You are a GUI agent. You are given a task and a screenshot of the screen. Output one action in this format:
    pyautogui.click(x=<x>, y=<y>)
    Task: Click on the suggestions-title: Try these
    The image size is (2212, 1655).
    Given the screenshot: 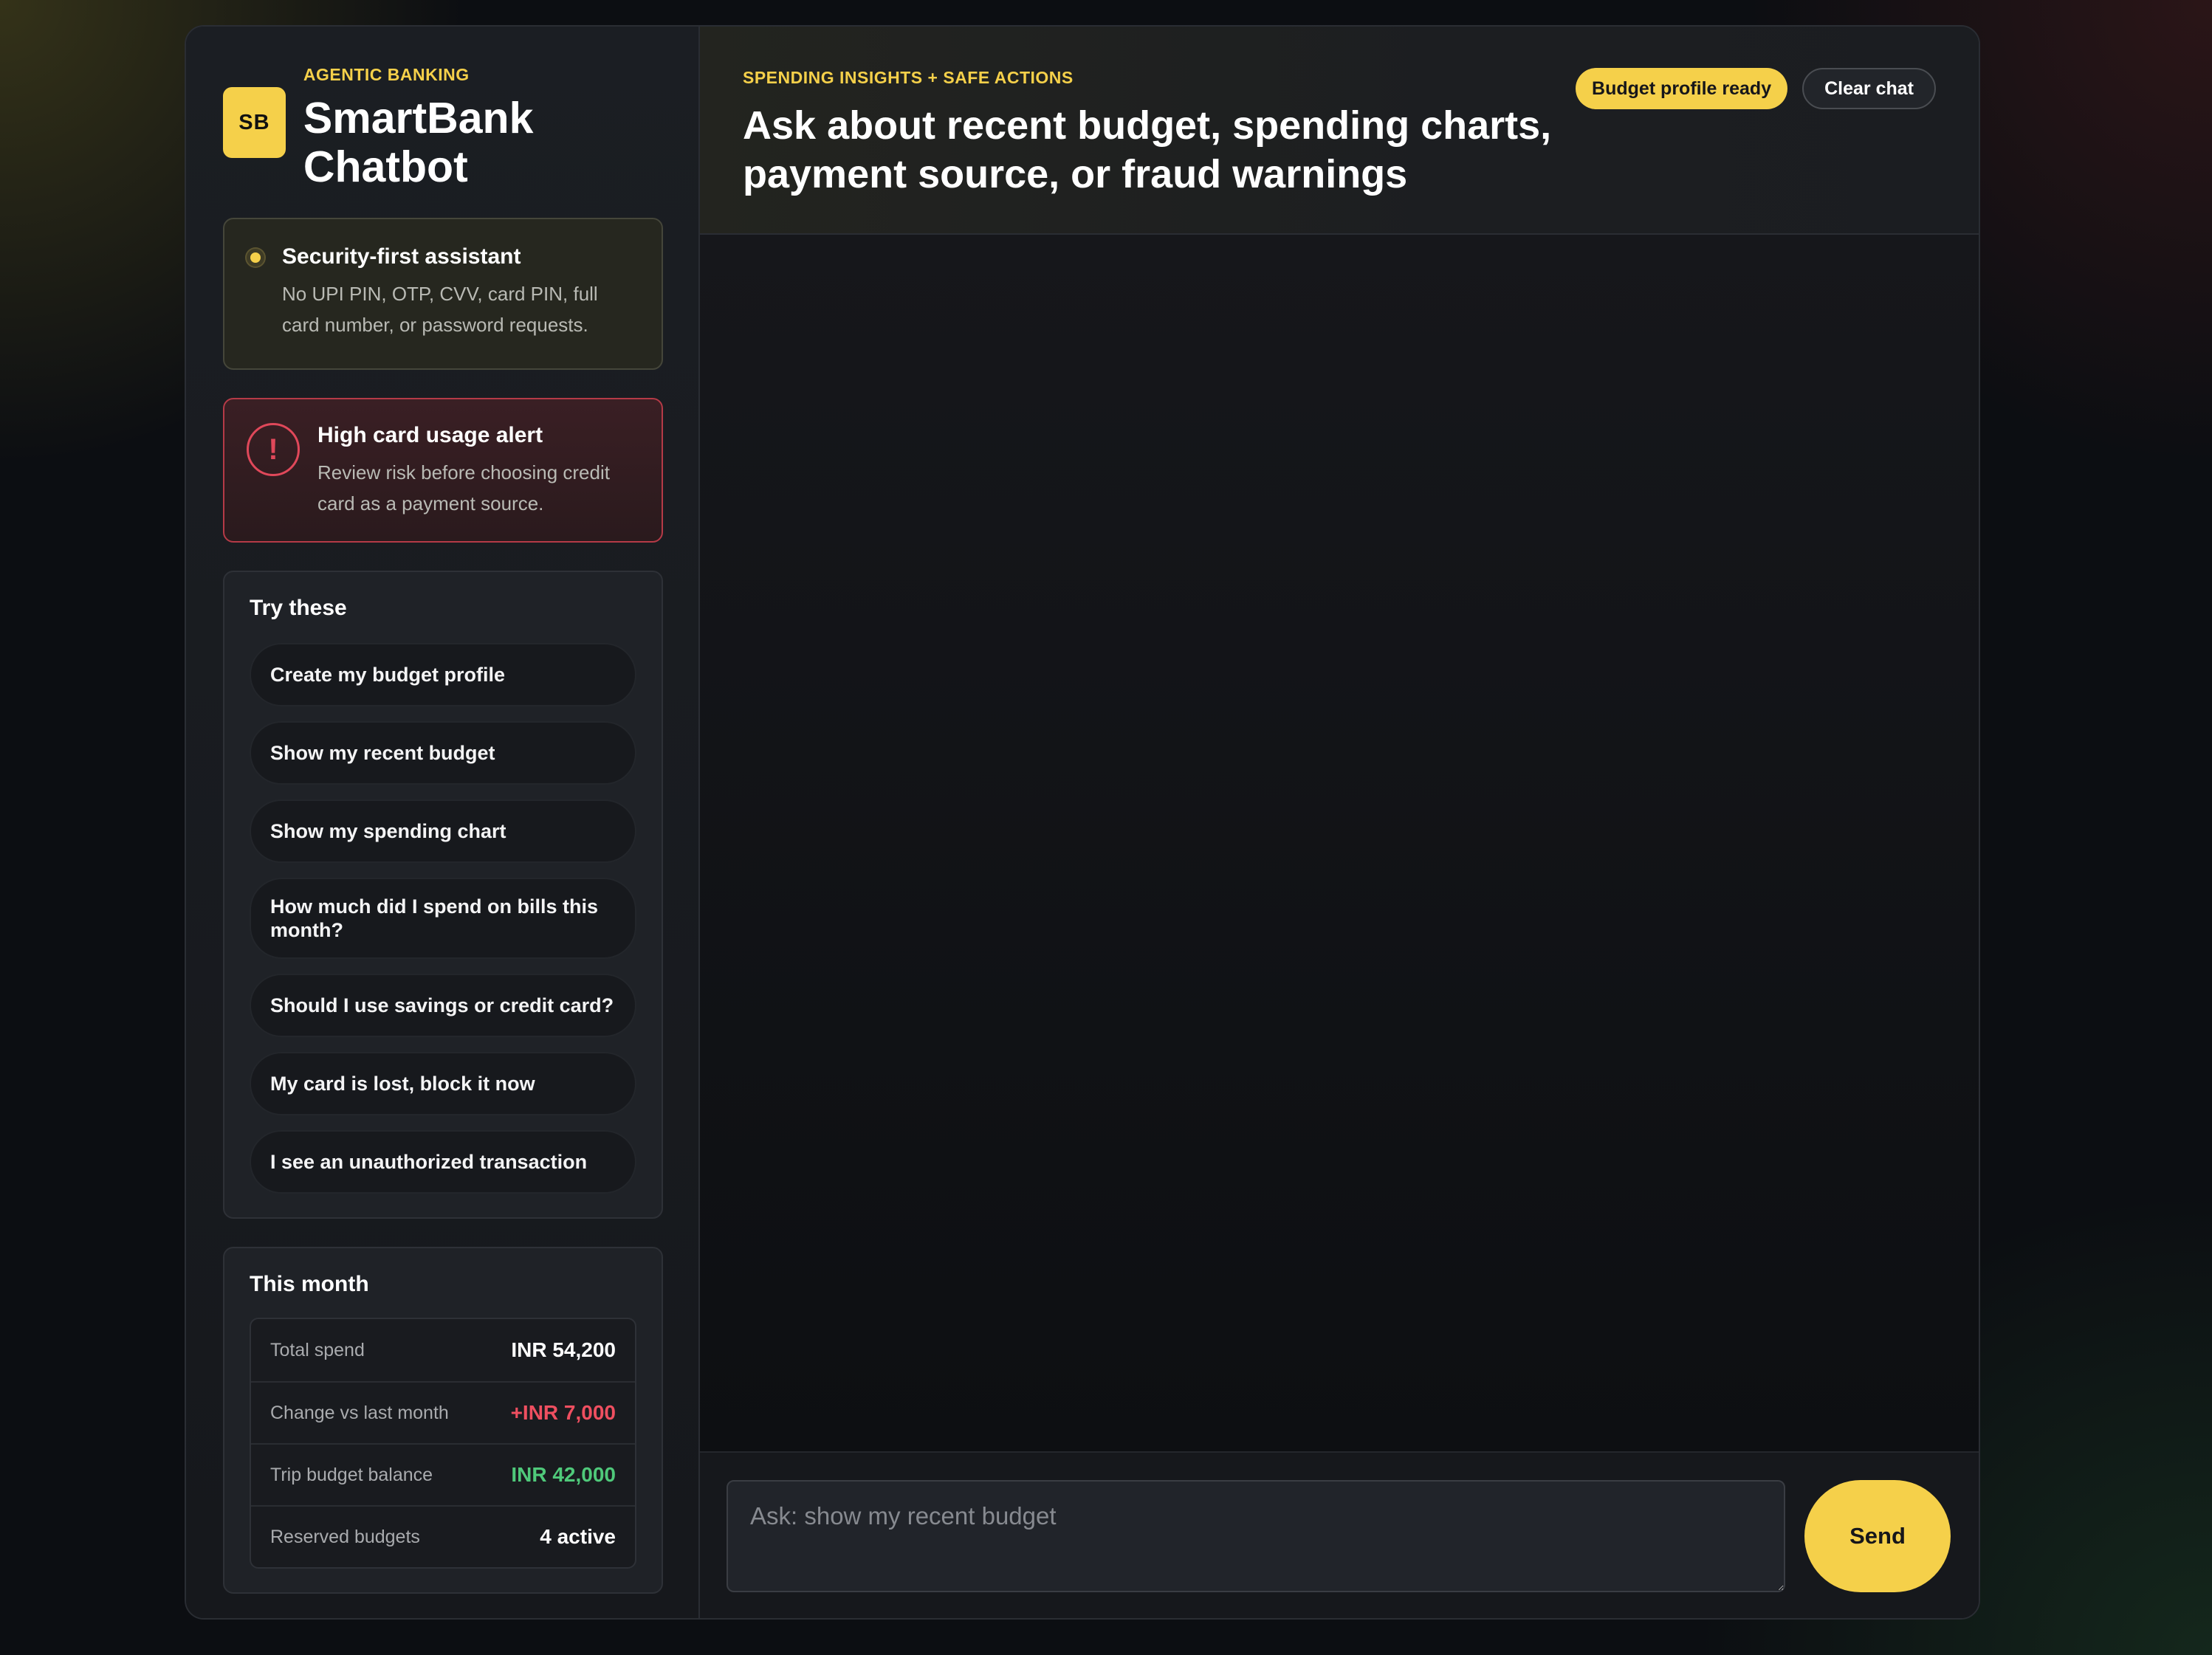 What is the action you would take?
    pyautogui.click(x=298, y=608)
    